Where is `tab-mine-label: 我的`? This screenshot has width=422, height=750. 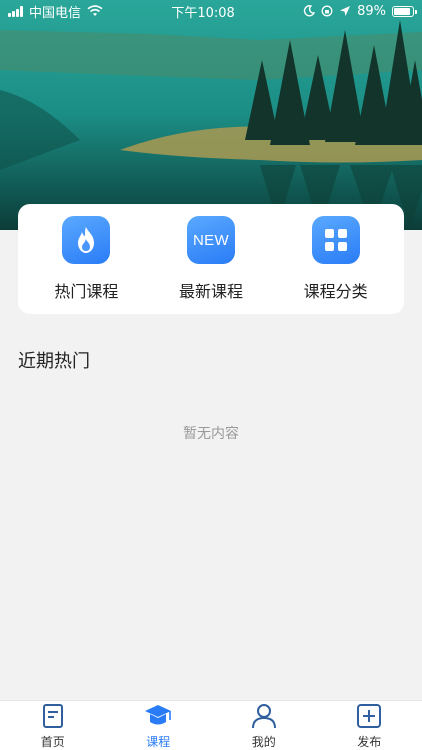 tab-mine-label: 我的 is located at coordinates (263, 741).